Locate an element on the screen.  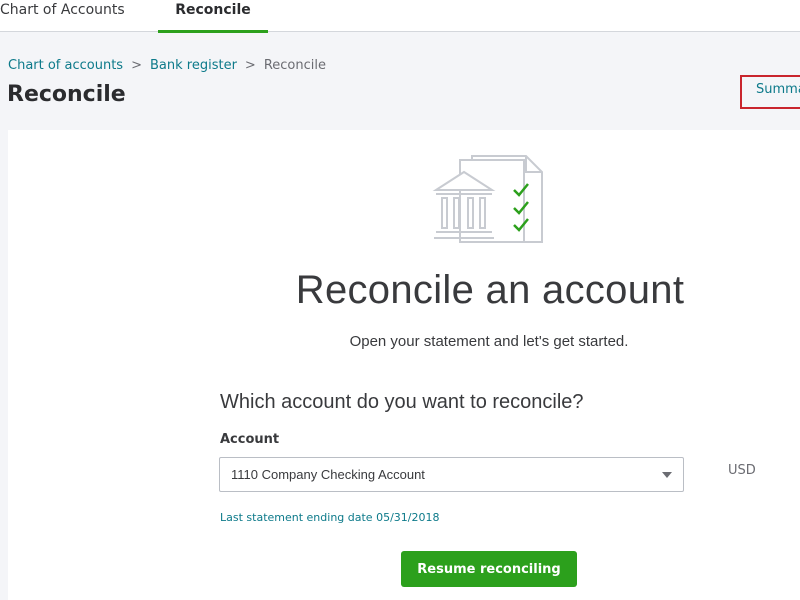
breadcrumb-reconcile: Reconcile is located at coordinates (294, 65).